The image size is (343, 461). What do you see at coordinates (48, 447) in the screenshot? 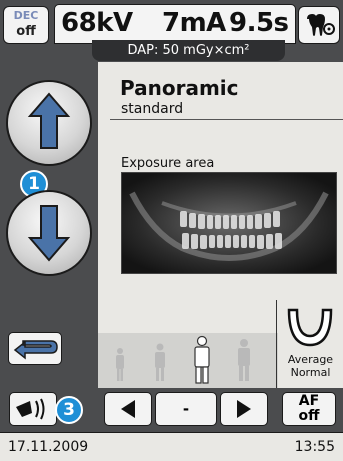
I see `date-display: 17.11.2009` at bounding box center [48, 447].